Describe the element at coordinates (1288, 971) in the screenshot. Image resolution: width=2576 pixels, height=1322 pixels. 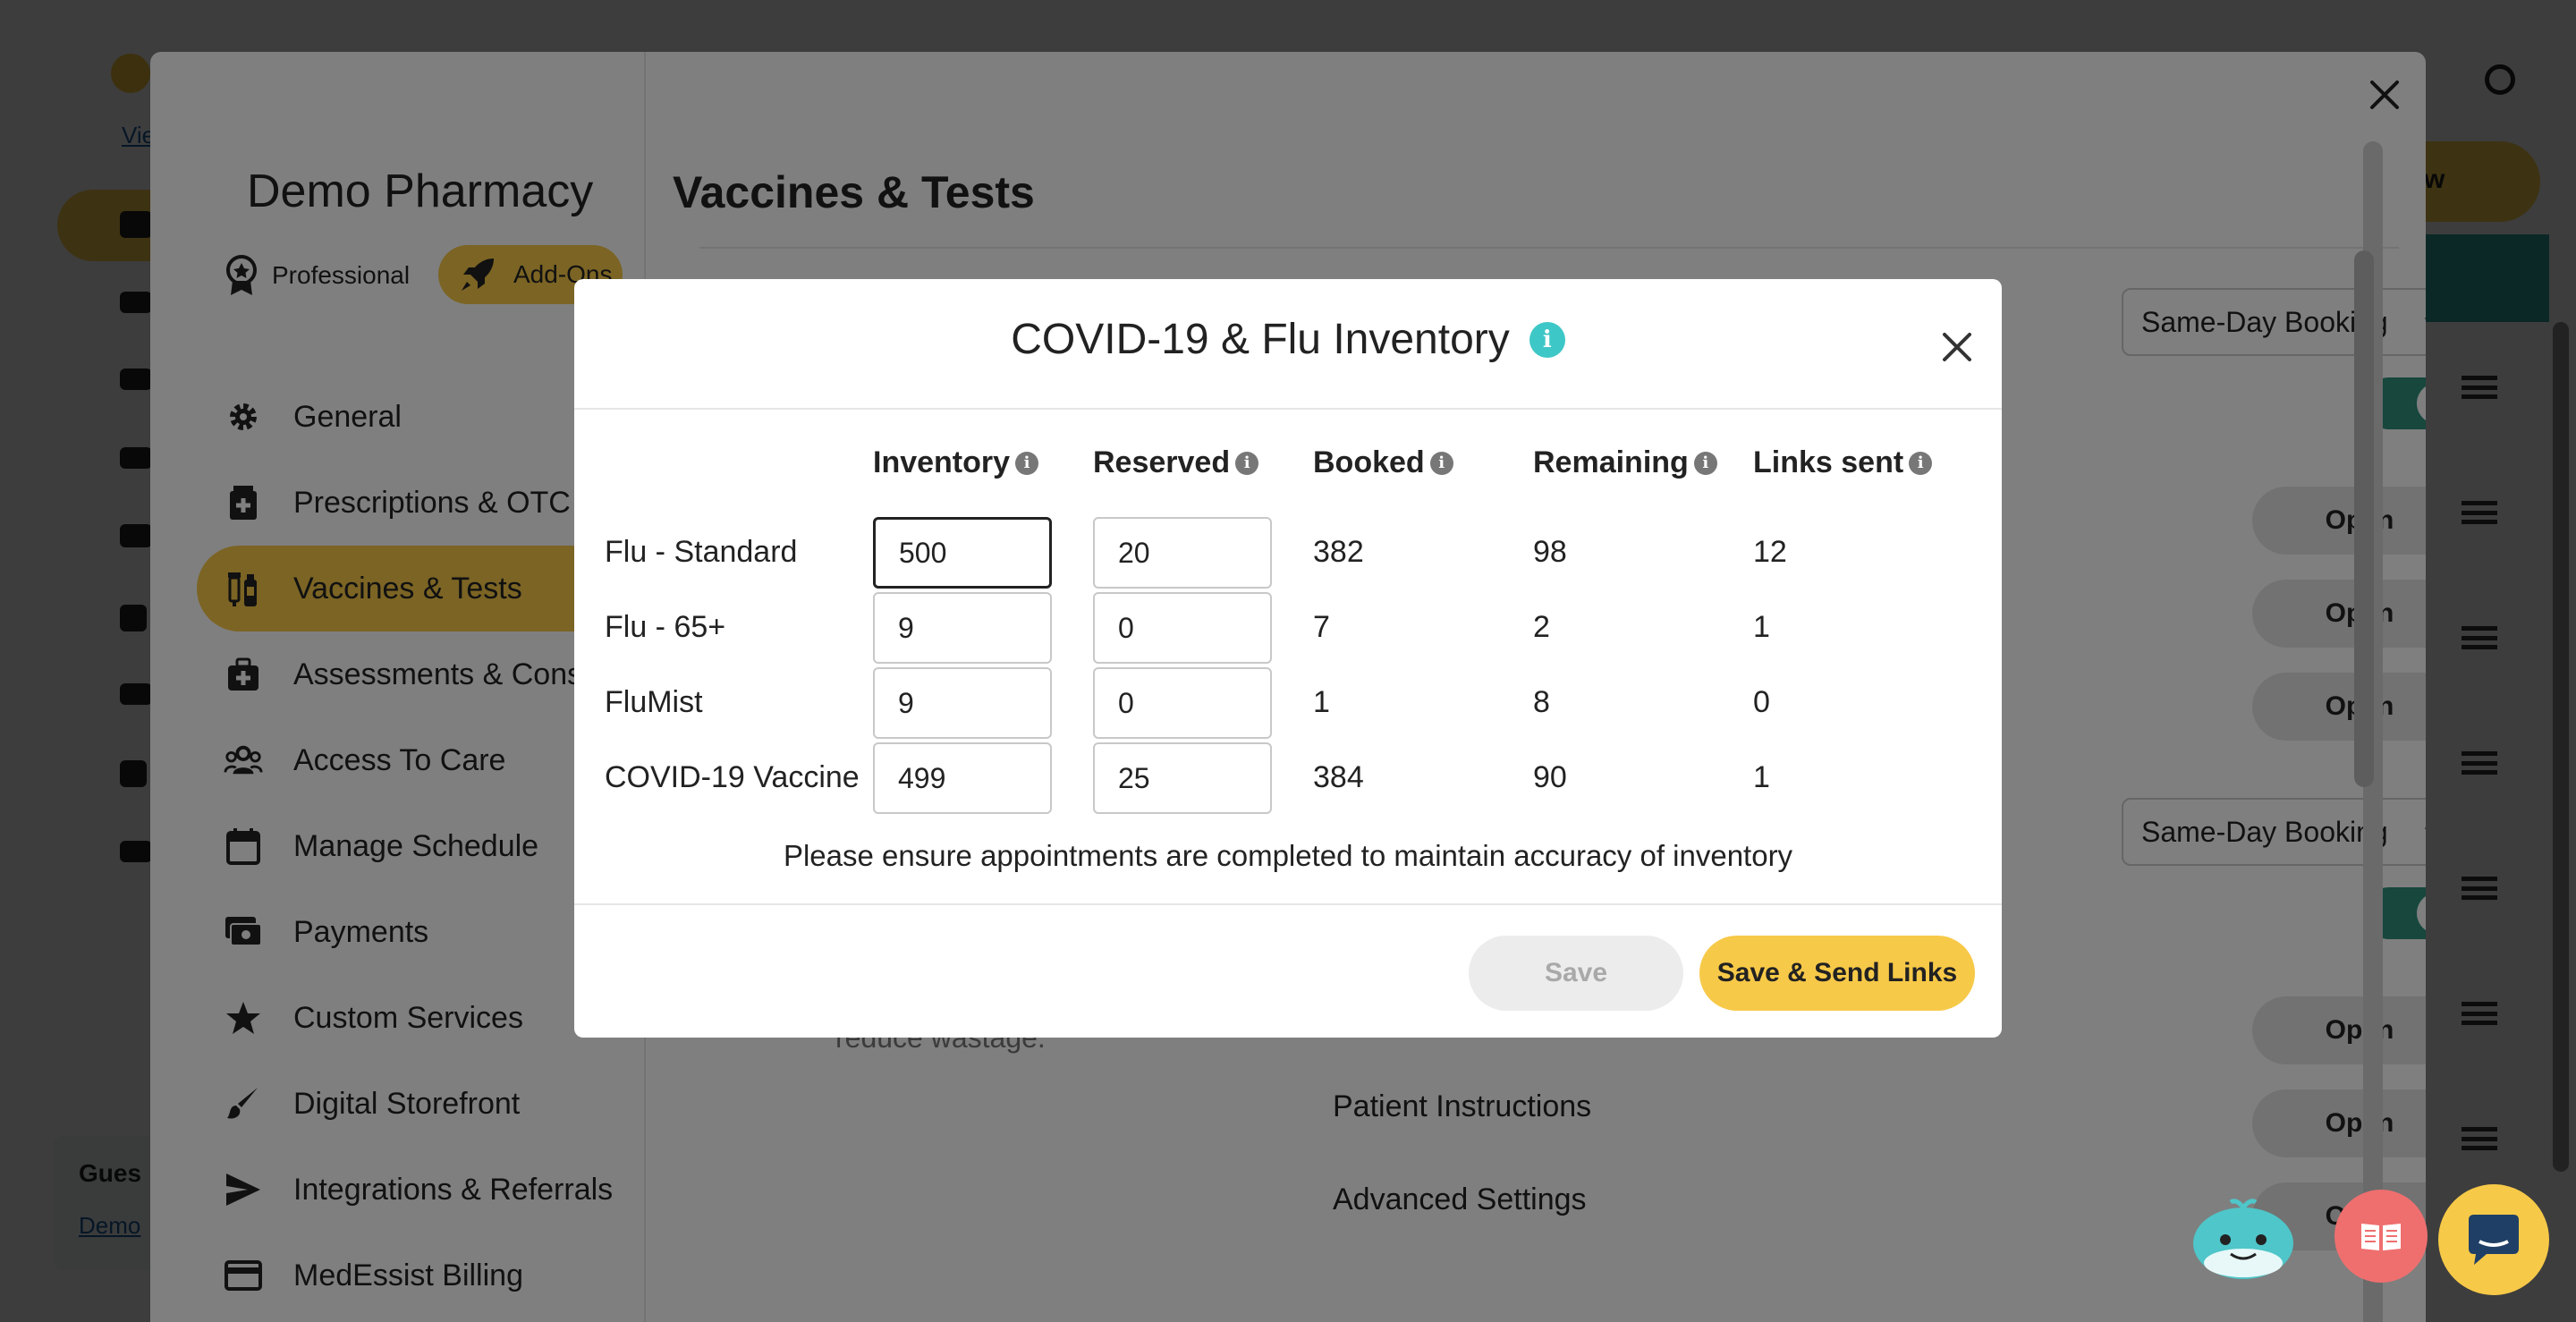
I see `dialog-footer: Save Save & Send Links` at that location.